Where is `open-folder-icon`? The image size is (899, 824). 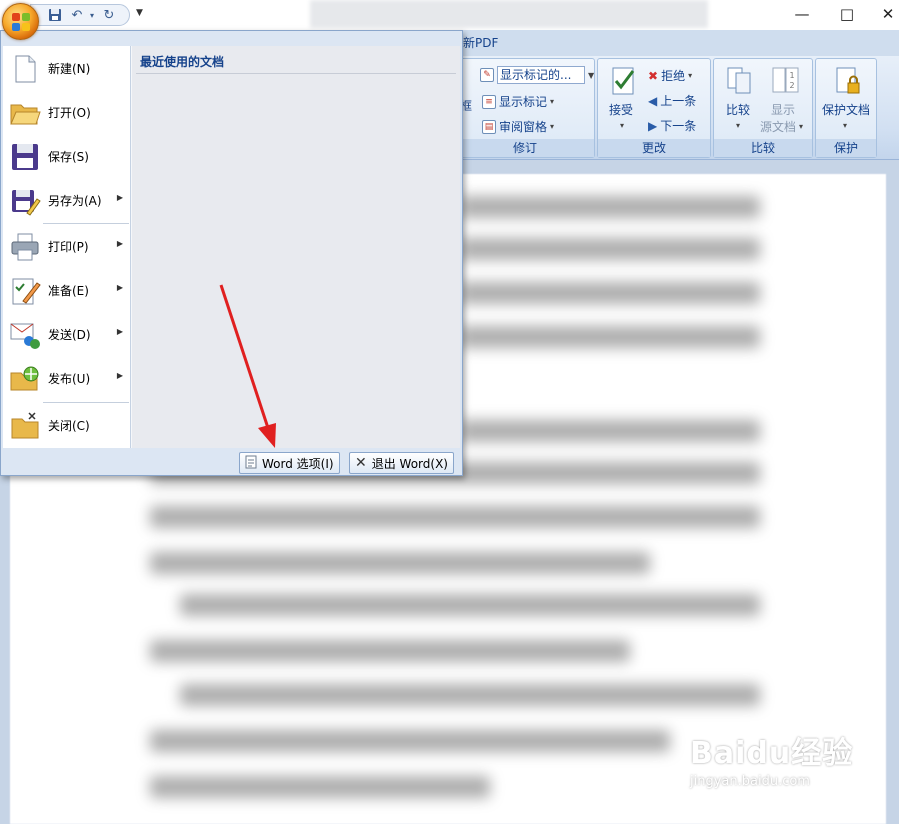
open-folder-icon is located at coordinates (25, 113).